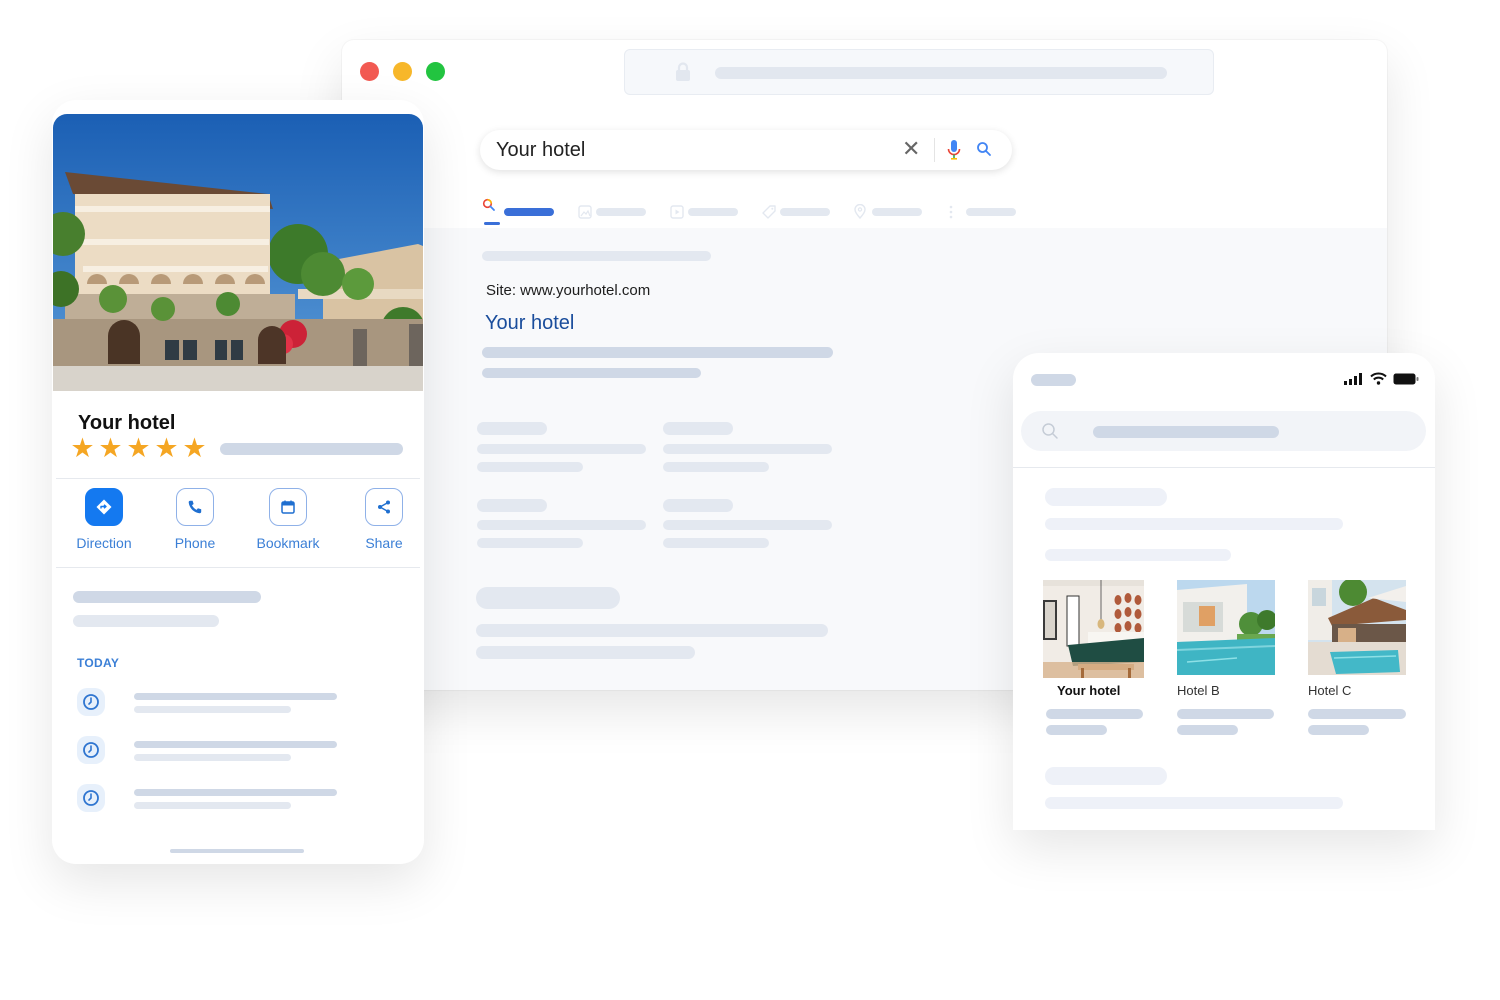  Describe the element at coordinates (311, 449) in the screenshot. I see `review-count-placeholder` at that location.